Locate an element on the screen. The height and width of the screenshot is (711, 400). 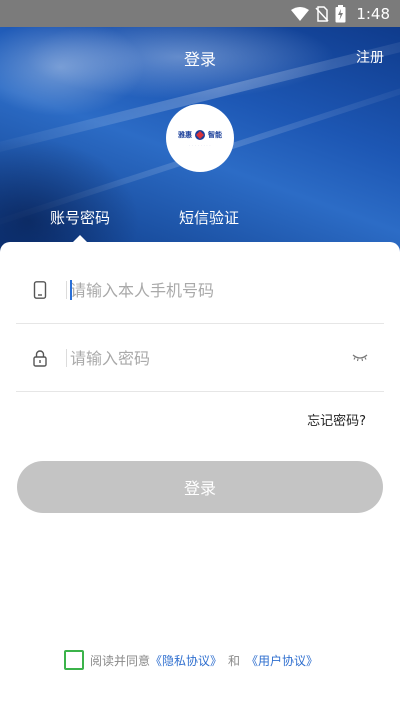
text-cursor is located at coordinates (71, 290).